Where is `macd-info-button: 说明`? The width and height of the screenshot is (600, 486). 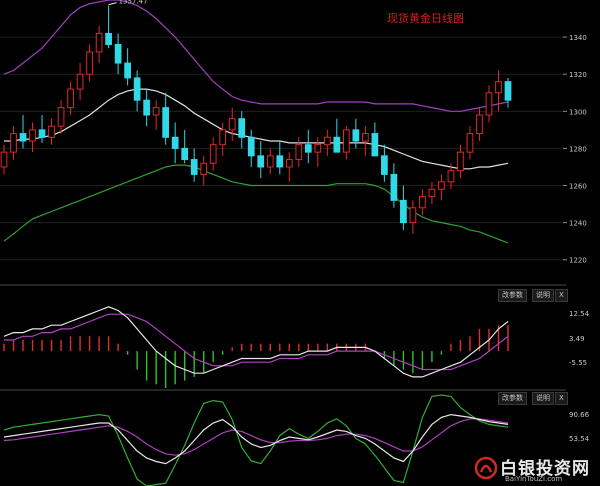
macd-info-button: 说明 is located at coordinates (543, 295).